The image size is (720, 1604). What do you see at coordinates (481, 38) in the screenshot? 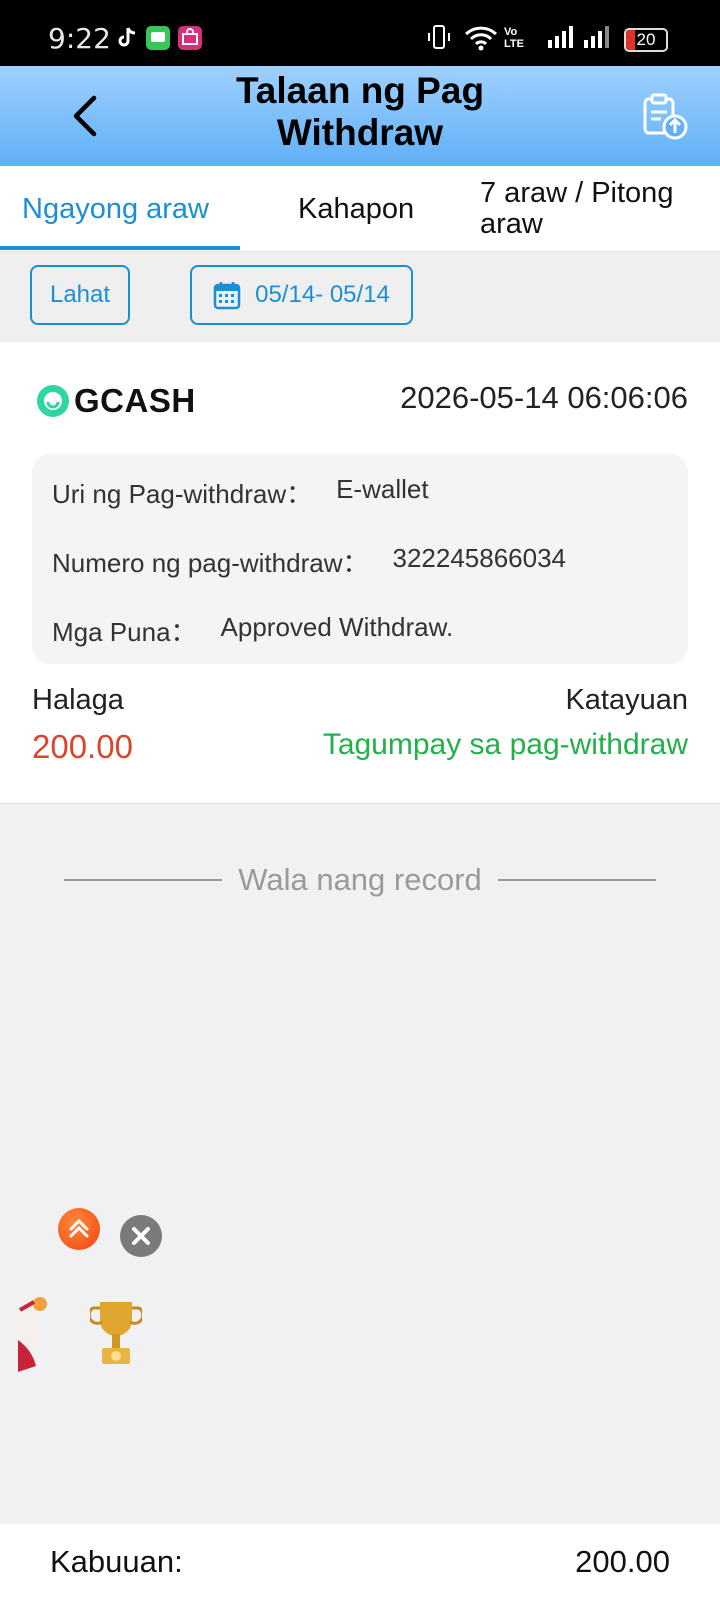
I see `wifi-icon` at bounding box center [481, 38].